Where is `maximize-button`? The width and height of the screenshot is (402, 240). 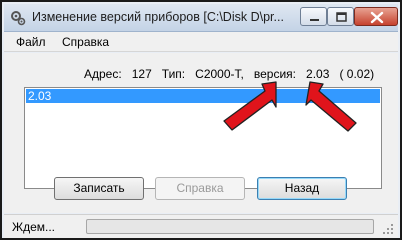
maximize-button is located at coordinates (340, 16).